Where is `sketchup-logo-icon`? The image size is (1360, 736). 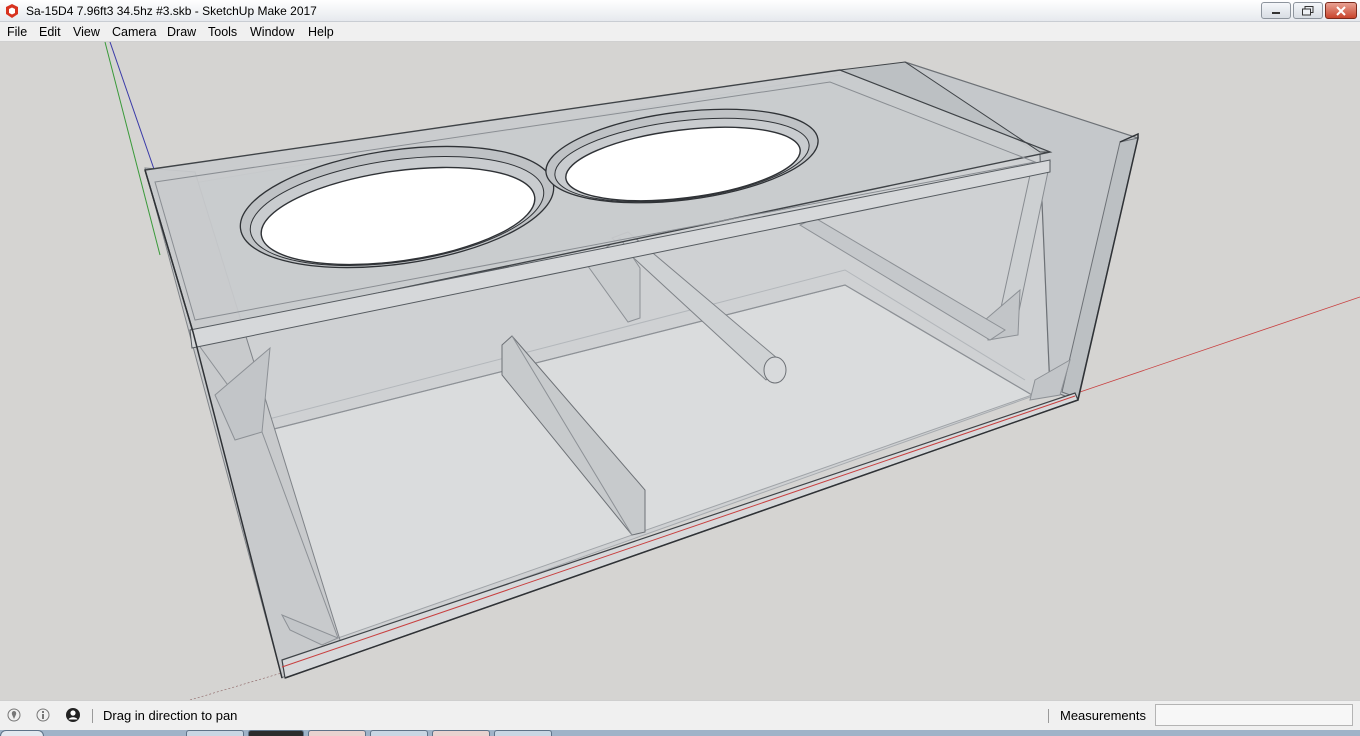 sketchup-logo-icon is located at coordinates (12, 11).